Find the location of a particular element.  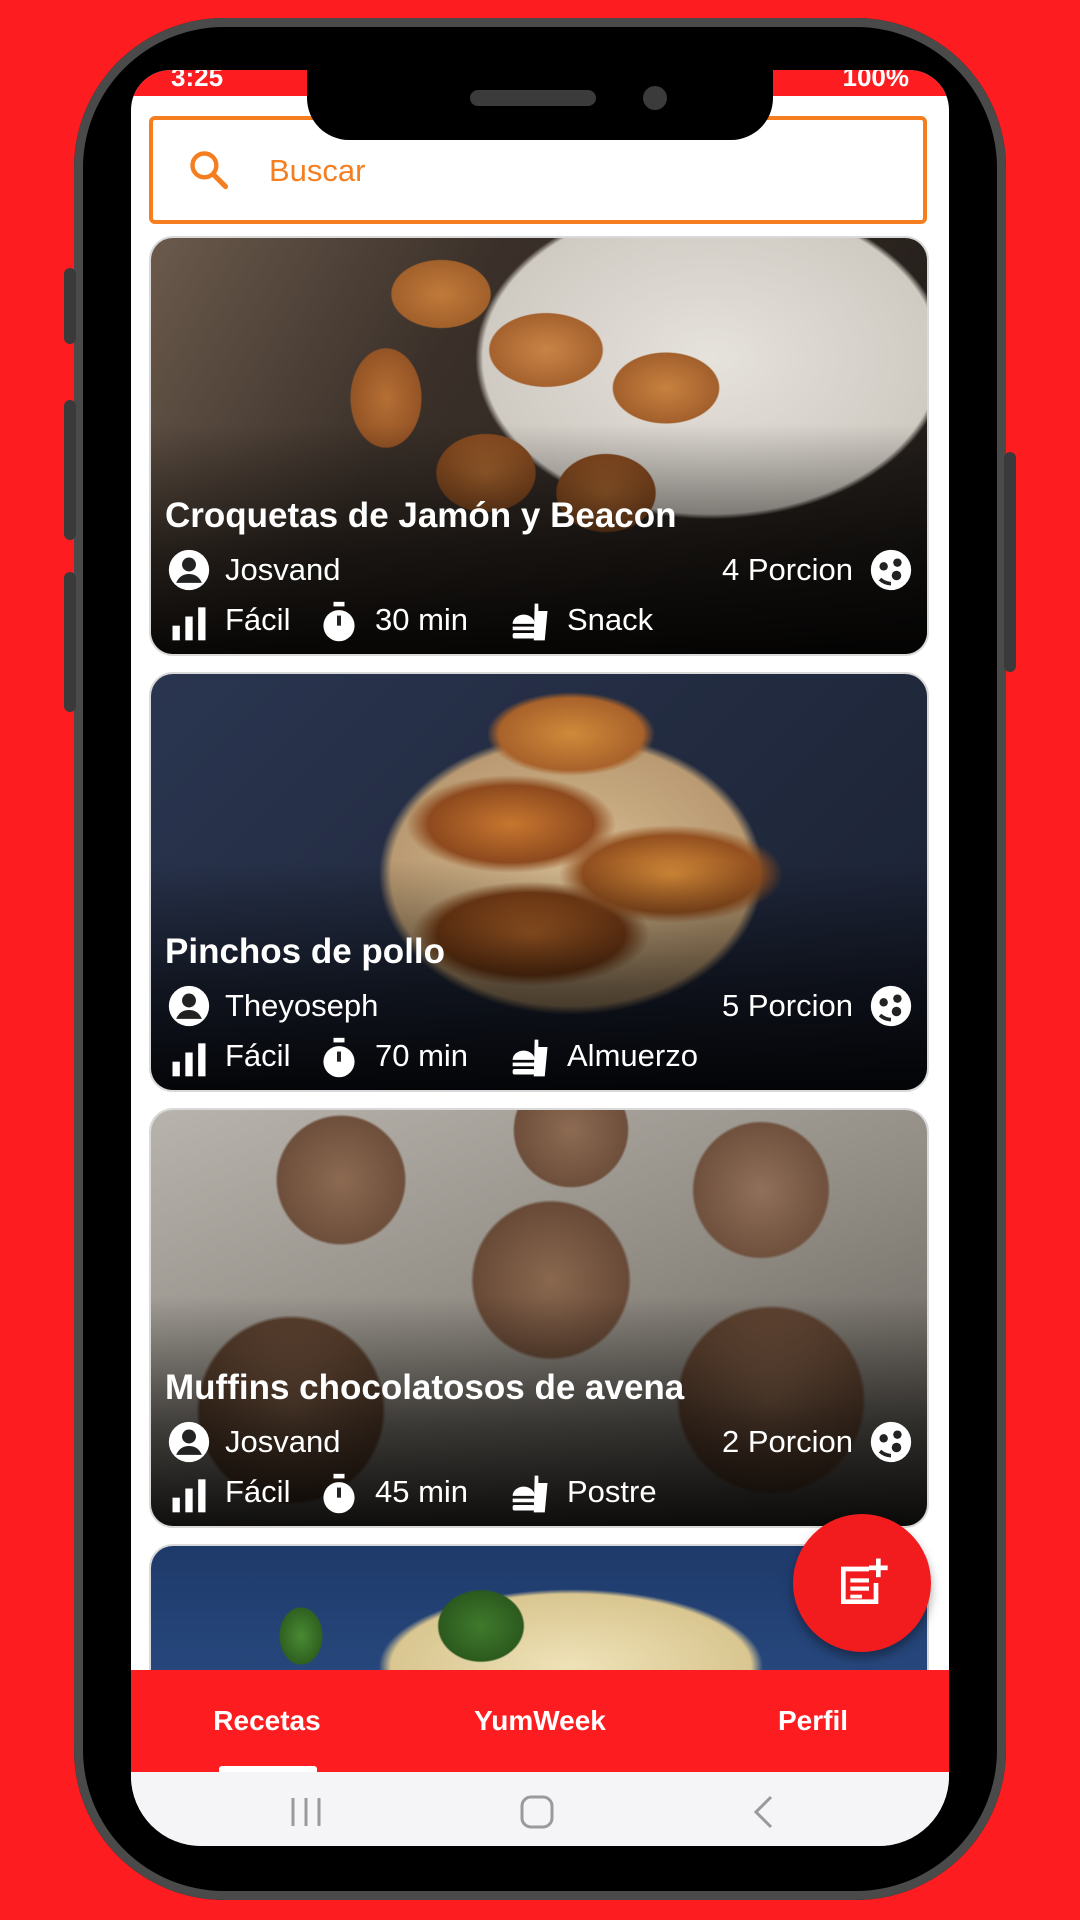

phone-notch is located at coordinates (540, 105).